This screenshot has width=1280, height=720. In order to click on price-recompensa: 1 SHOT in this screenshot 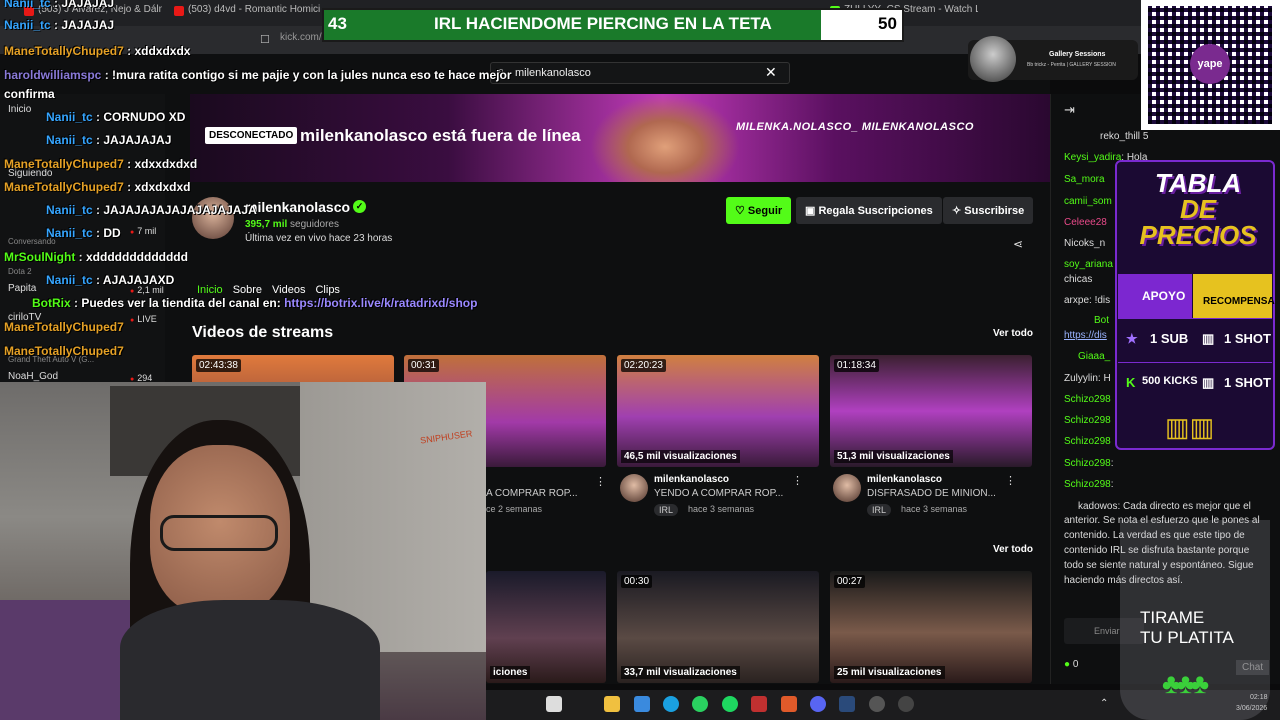, I will do `click(1247, 382)`.